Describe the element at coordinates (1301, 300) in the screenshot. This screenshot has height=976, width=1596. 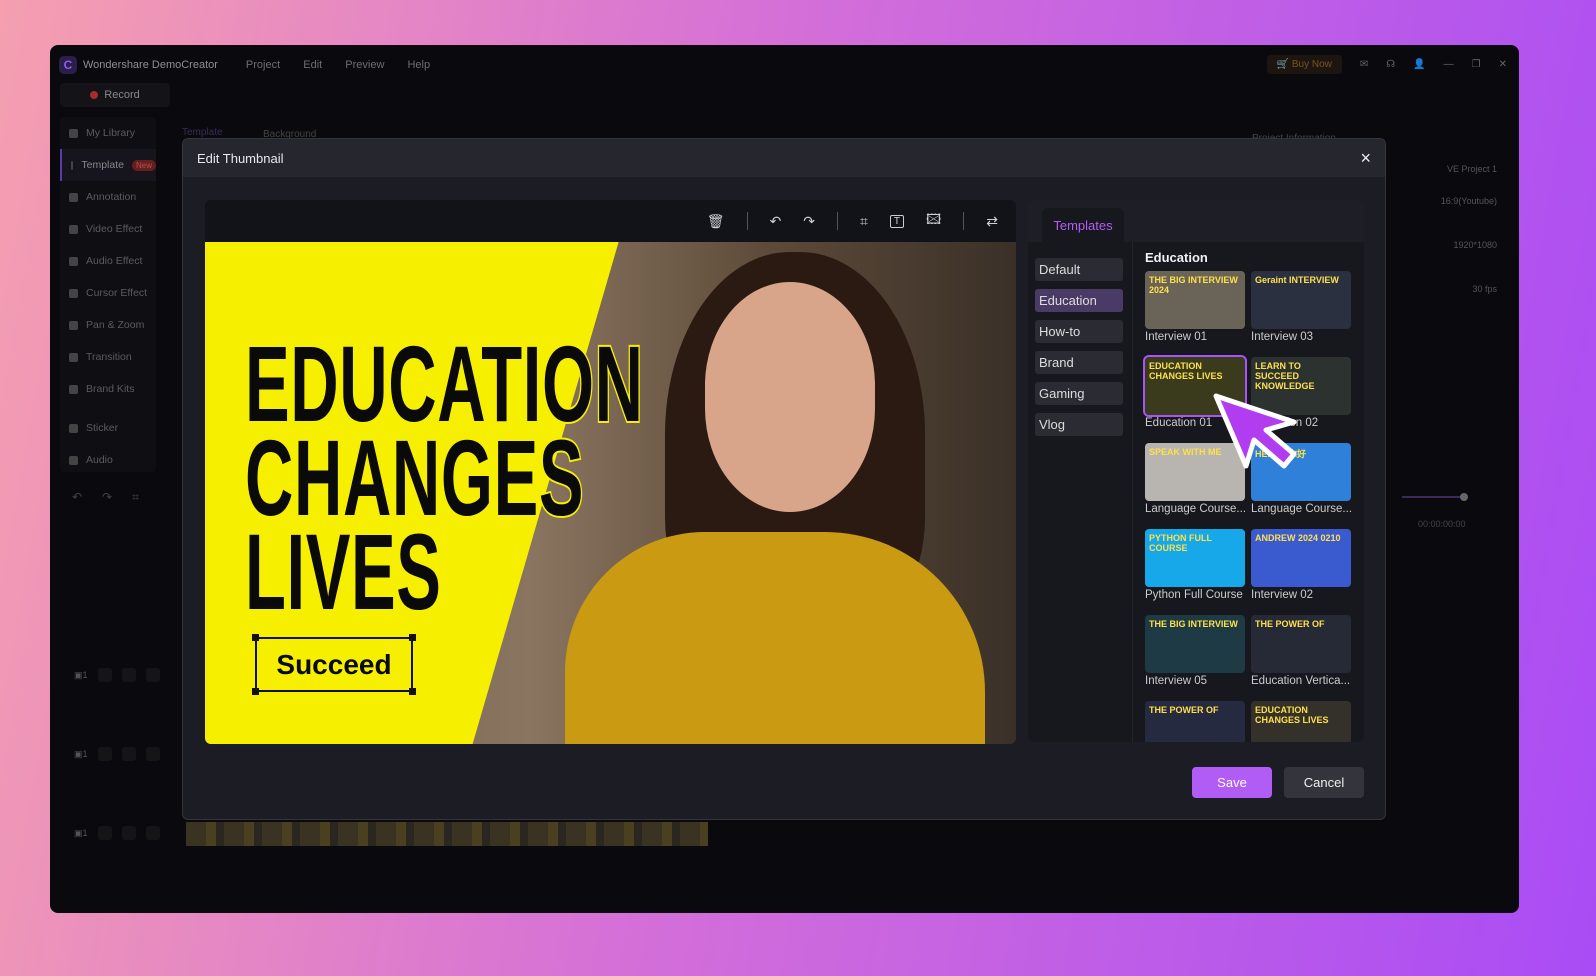
I see `template-thumbnail: Geraint INTERVIEW` at that location.